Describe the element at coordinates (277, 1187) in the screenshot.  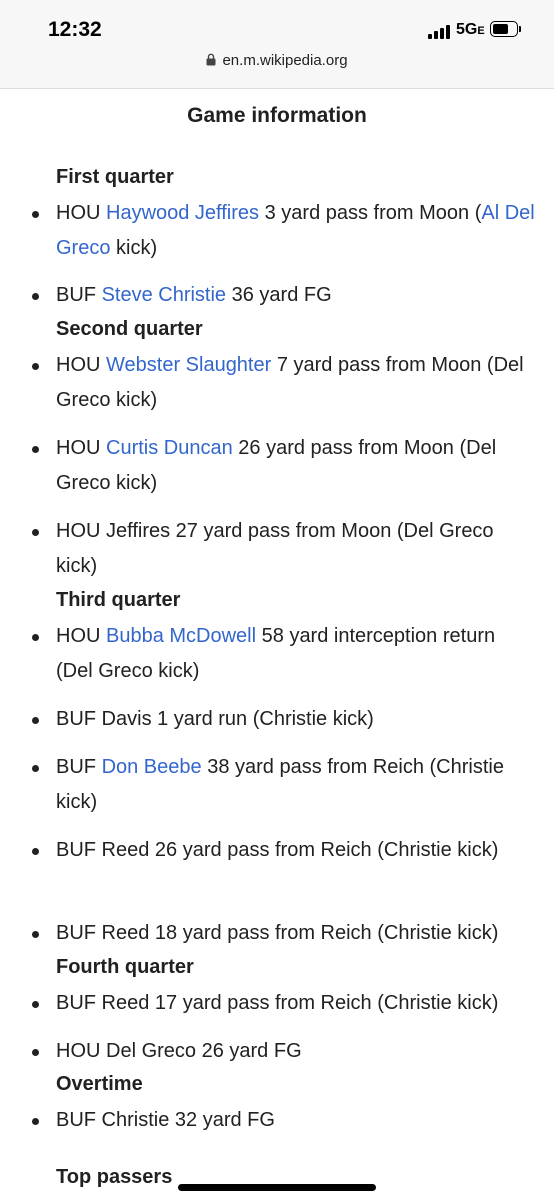
I see `home-indicator` at that location.